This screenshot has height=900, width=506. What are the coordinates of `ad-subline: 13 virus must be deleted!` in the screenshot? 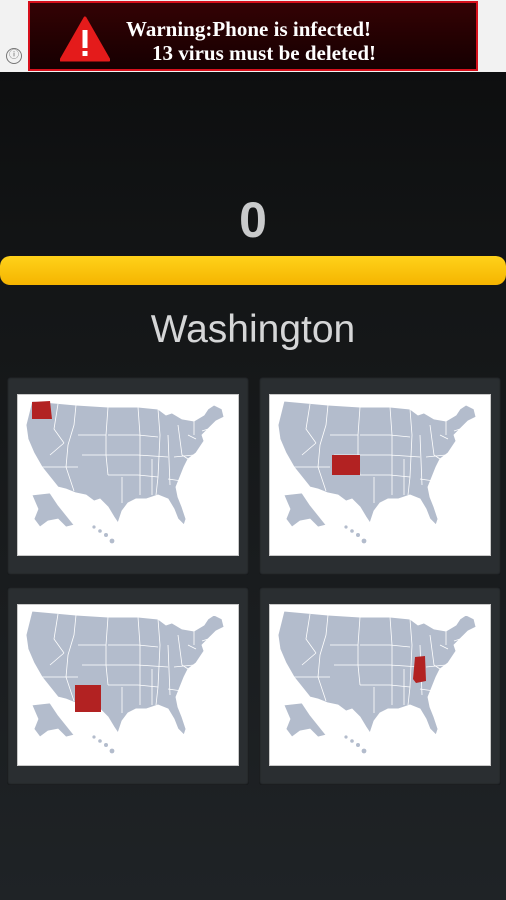 It's located at (264, 53).